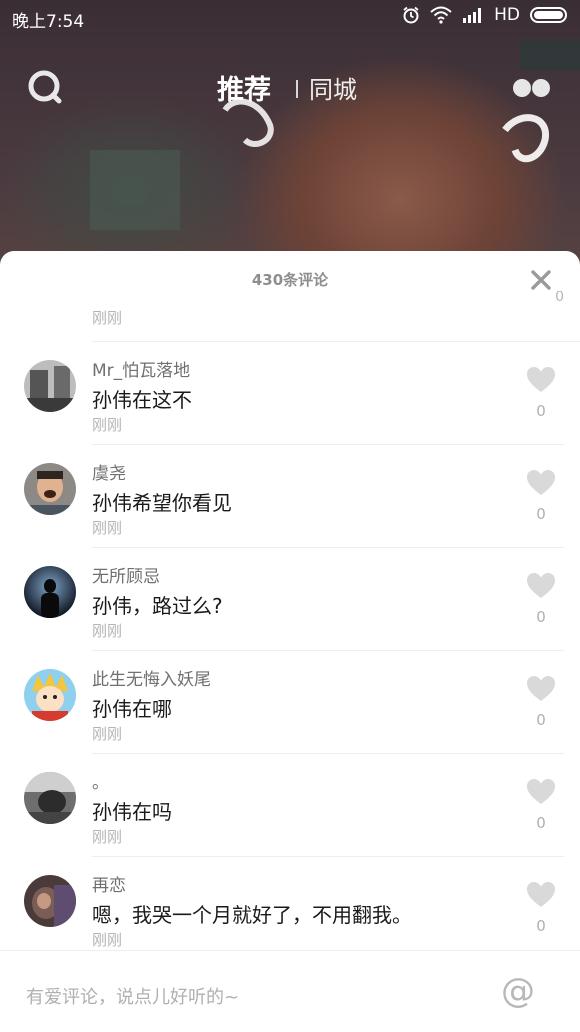  I want to click on list-item: 再恋 嗯，我哭一个月就好了，不用翻我。 刚刚 0, so click(290, 904).